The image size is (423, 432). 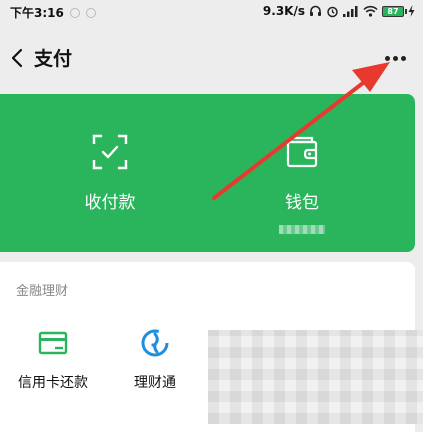 What do you see at coordinates (211, 13) in the screenshot?
I see `status-bar: 下午3:16 9.3K/s 87` at bounding box center [211, 13].